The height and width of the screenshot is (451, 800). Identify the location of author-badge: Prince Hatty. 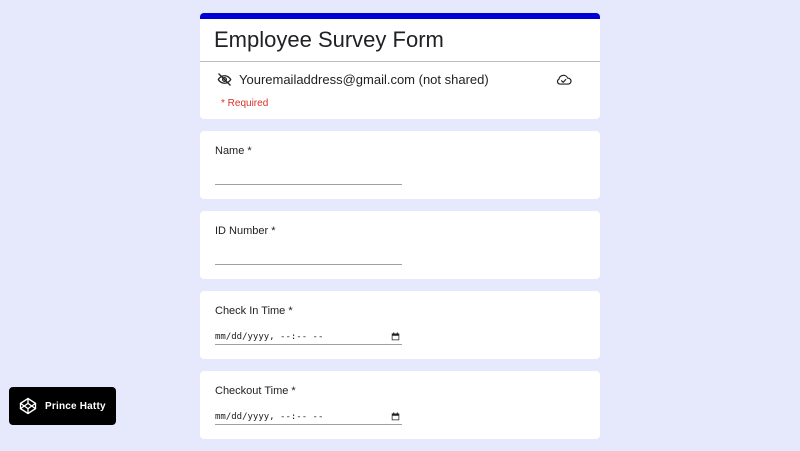
(62, 406).